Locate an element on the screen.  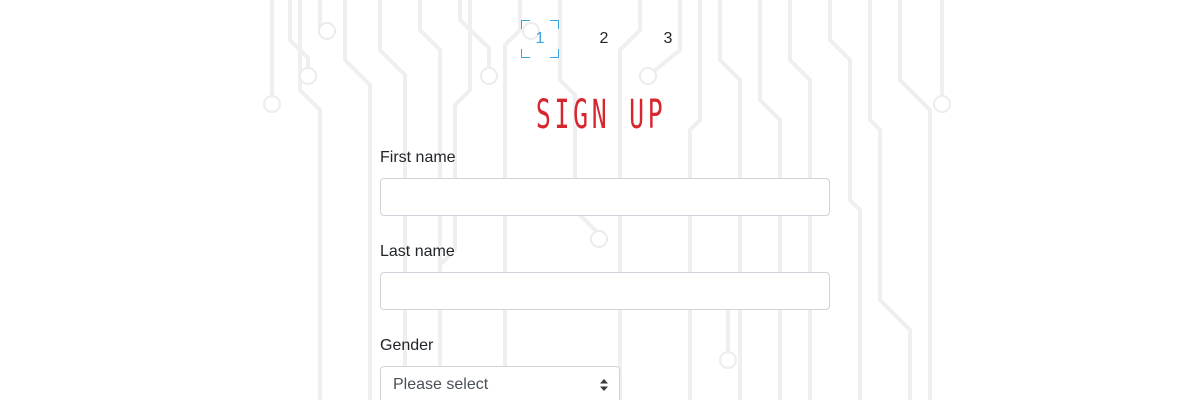
step-label: 1 is located at coordinates (540, 38).